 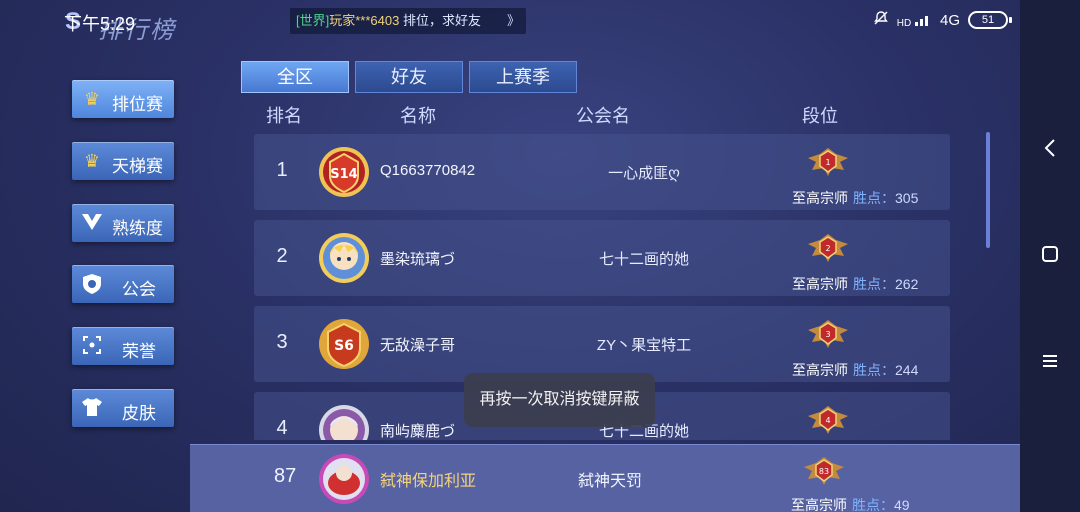 I want to click on column-header-name: 名称, so click(x=418, y=116).